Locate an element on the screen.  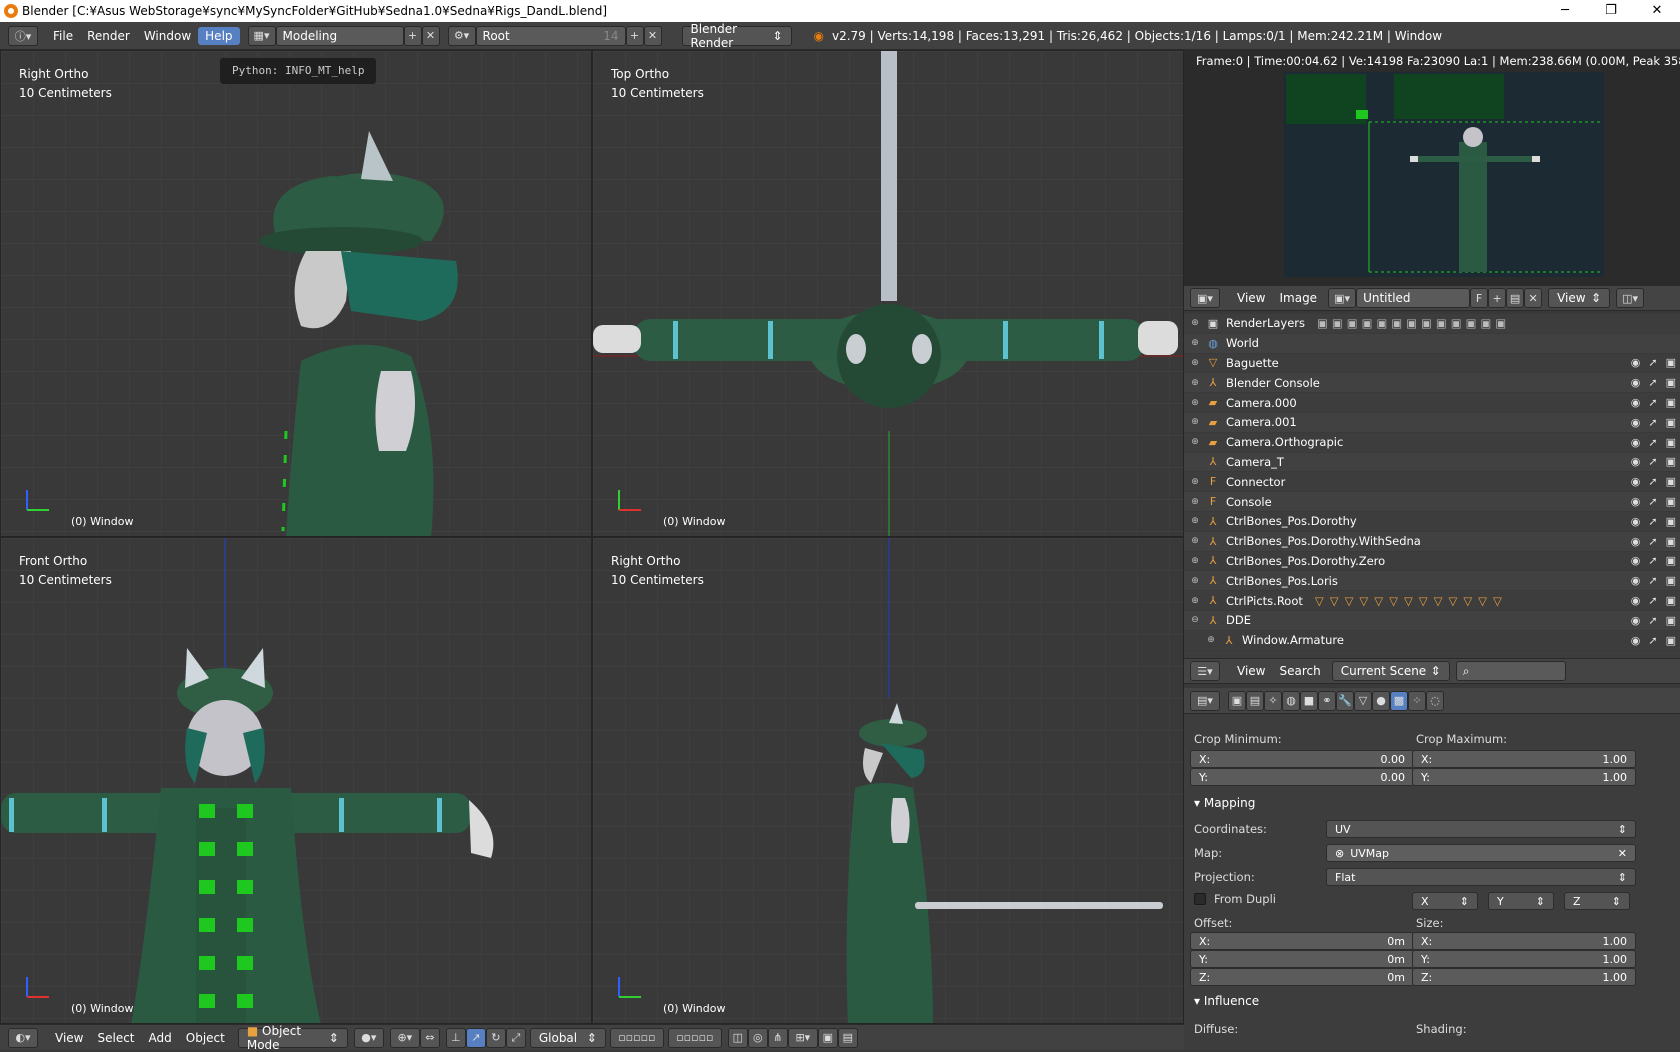
world-tab-icon: ◍ is located at coordinates (1291, 700).